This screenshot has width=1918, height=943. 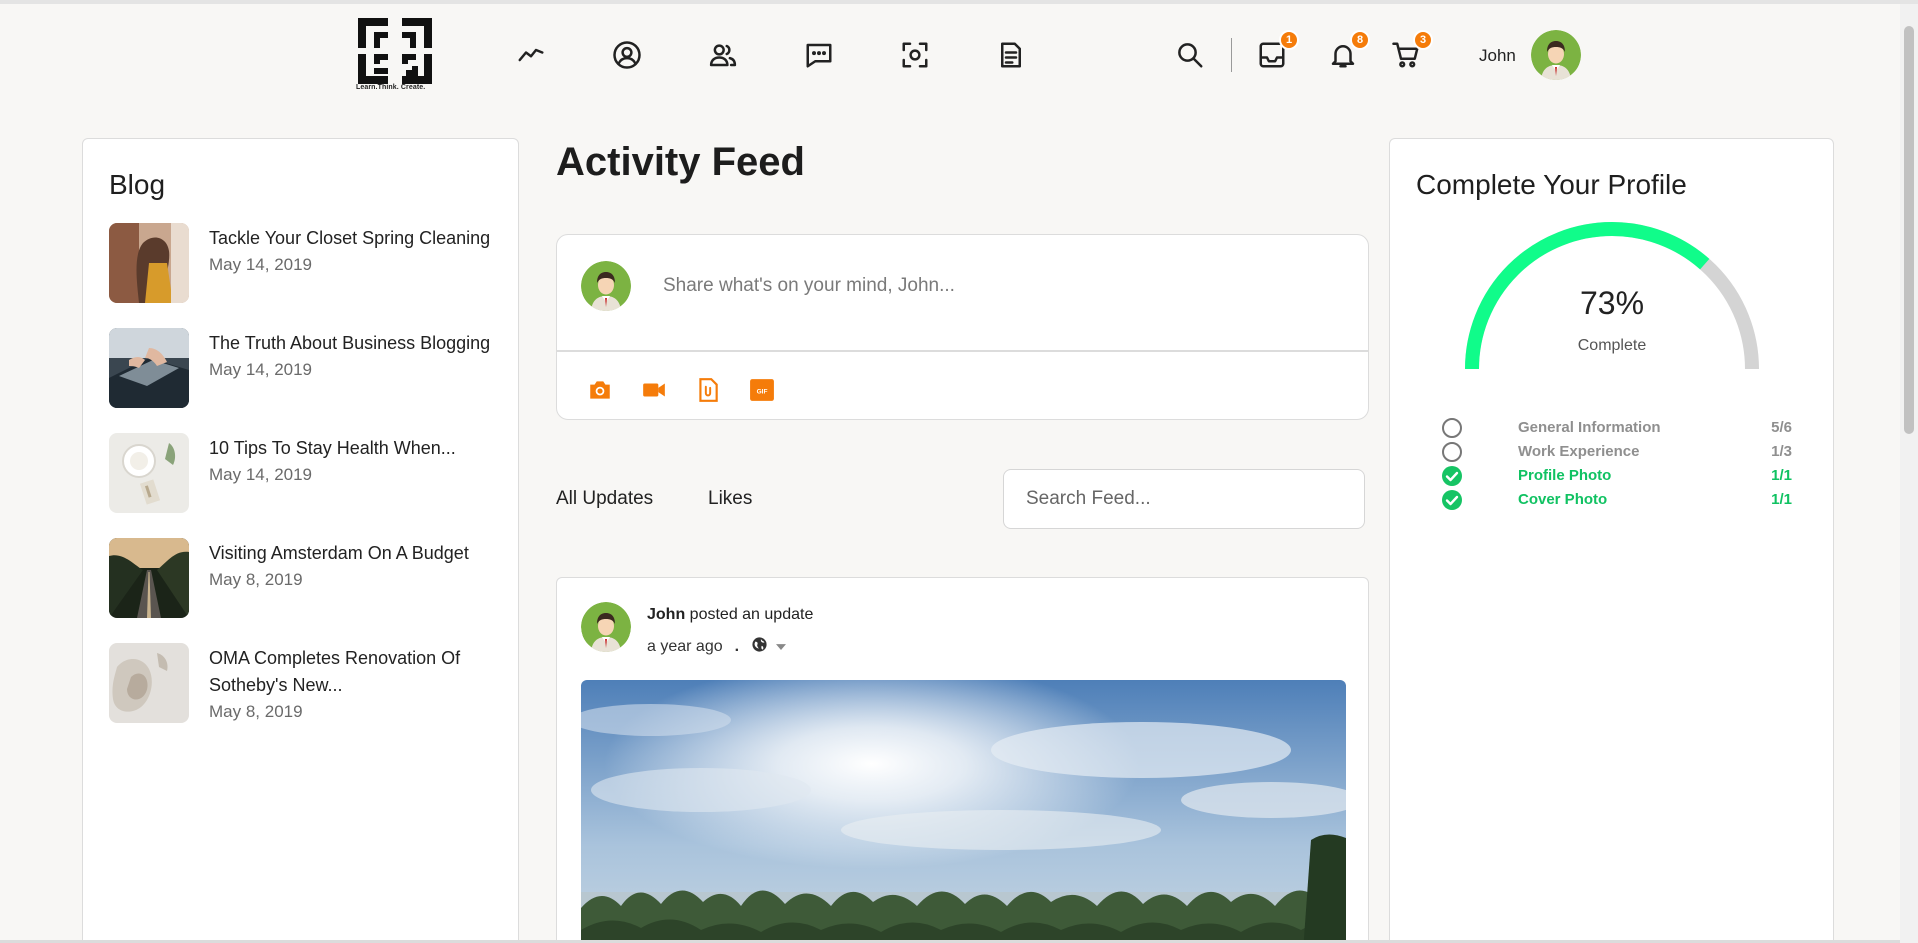 I want to click on camera-icon, so click(x=600, y=390).